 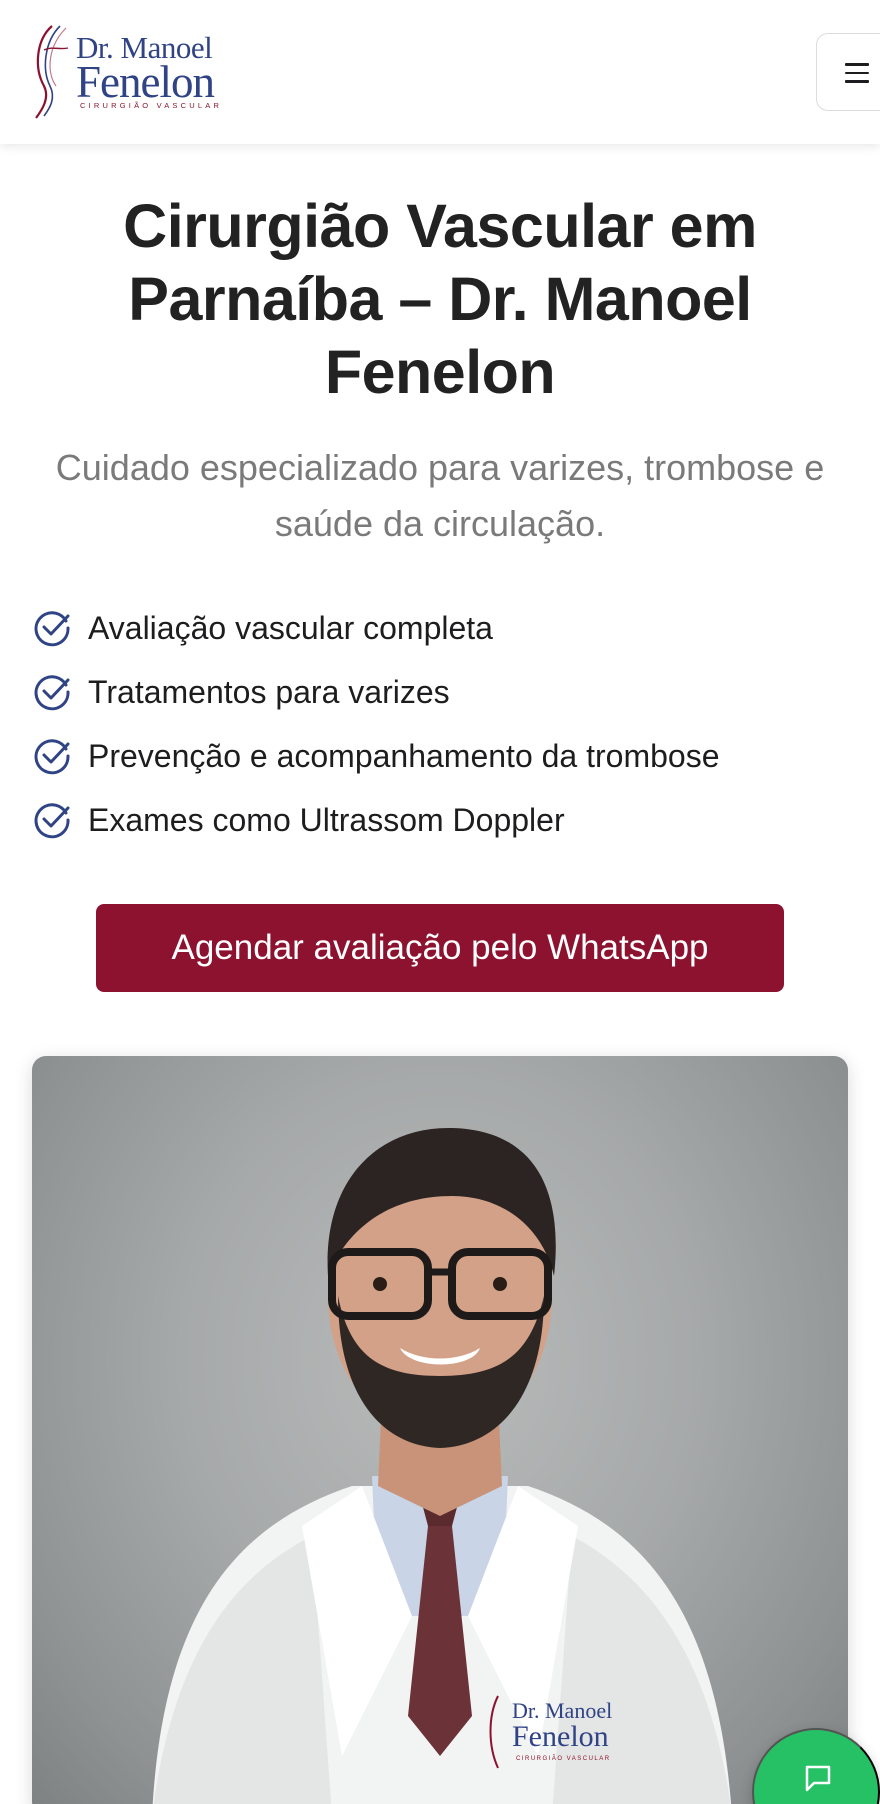 I want to click on logo-mark-icon, so click(x=52, y=72).